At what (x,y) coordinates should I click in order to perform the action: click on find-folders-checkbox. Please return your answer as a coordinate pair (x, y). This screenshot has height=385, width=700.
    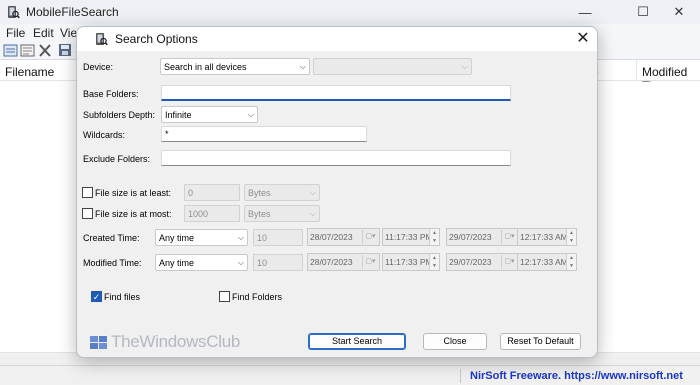
    Looking at the image, I should click on (224, 296).